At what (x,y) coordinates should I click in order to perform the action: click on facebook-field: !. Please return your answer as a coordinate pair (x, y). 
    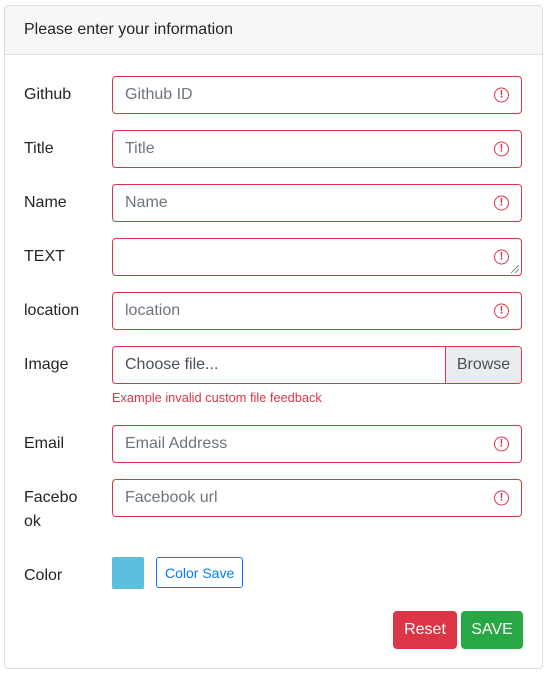
    Looking at the image, I should click on (317, 498).